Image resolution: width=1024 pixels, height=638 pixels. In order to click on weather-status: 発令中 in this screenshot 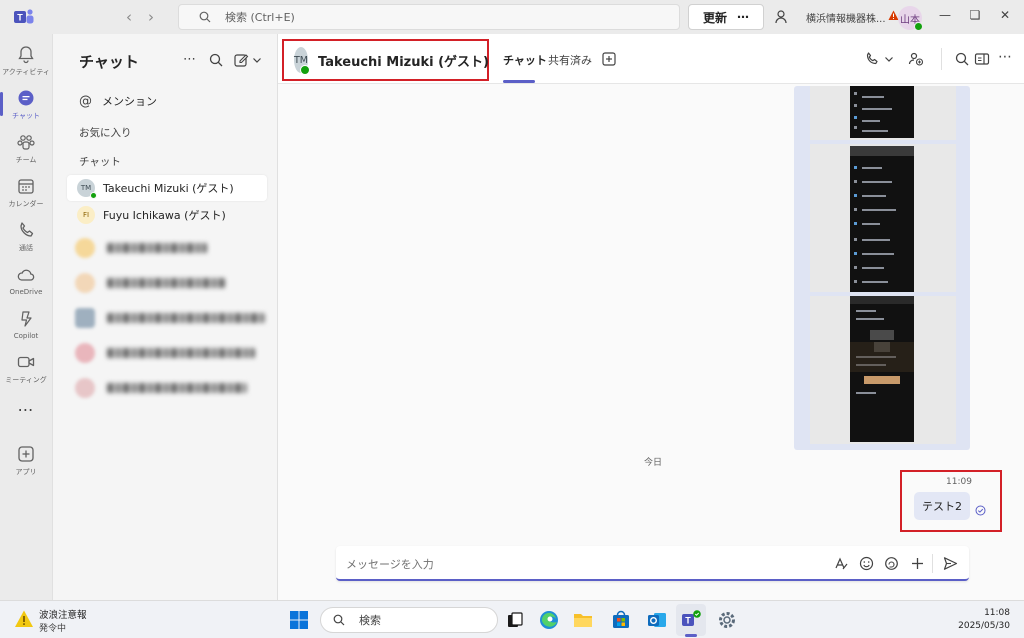, I will do `click(52, 627)`.